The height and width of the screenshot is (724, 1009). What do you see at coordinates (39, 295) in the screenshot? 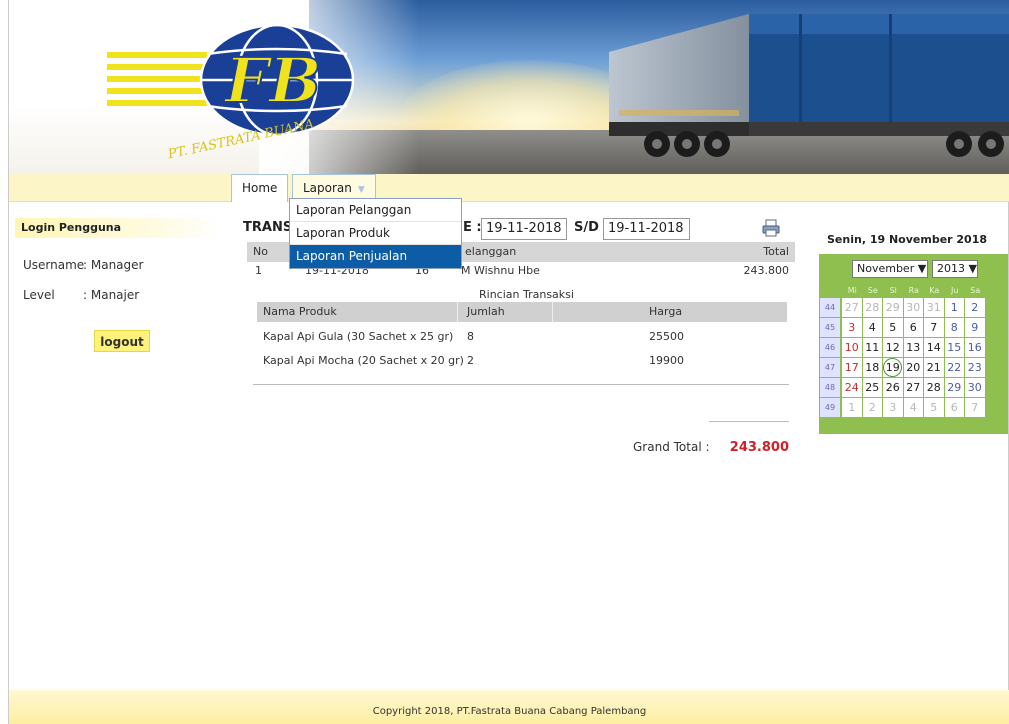
I see `level-label: Level` at bounding box center [39, 295].